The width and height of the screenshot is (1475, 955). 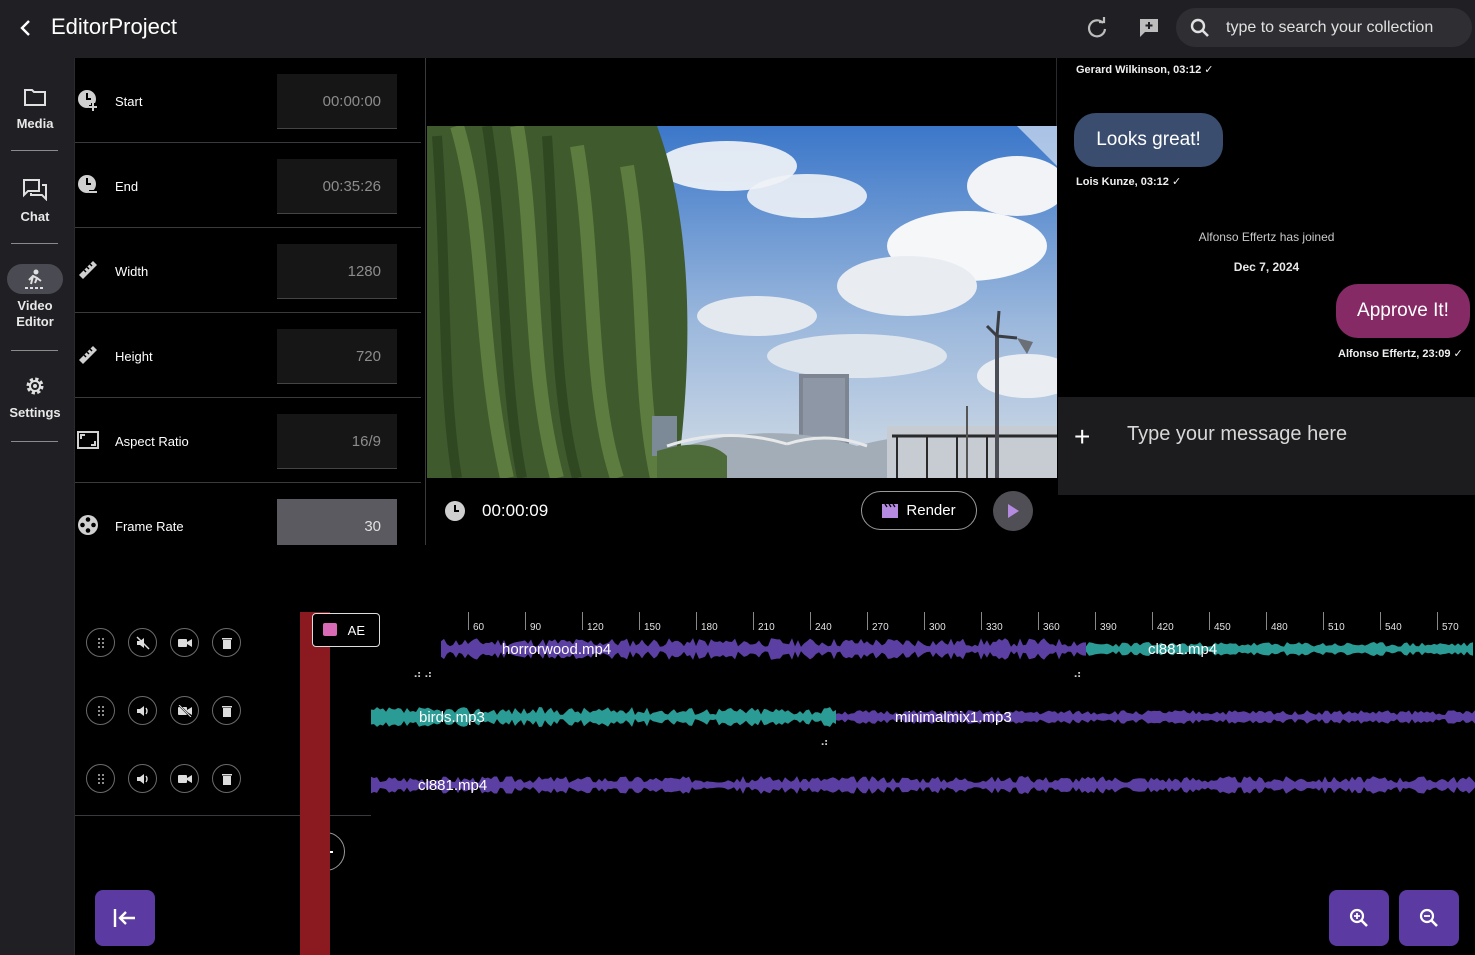 I want to click on sidebar-item-settings: Settings, so click(x=35, y=396).